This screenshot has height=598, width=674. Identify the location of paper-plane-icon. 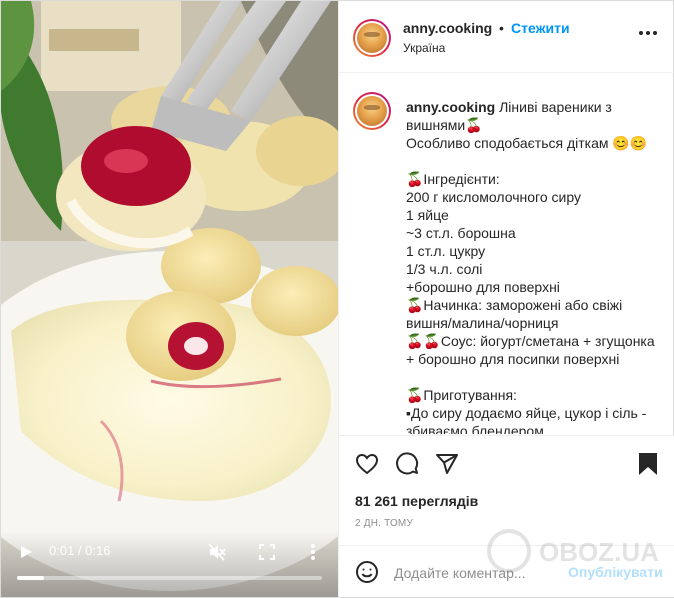
(447, 464).